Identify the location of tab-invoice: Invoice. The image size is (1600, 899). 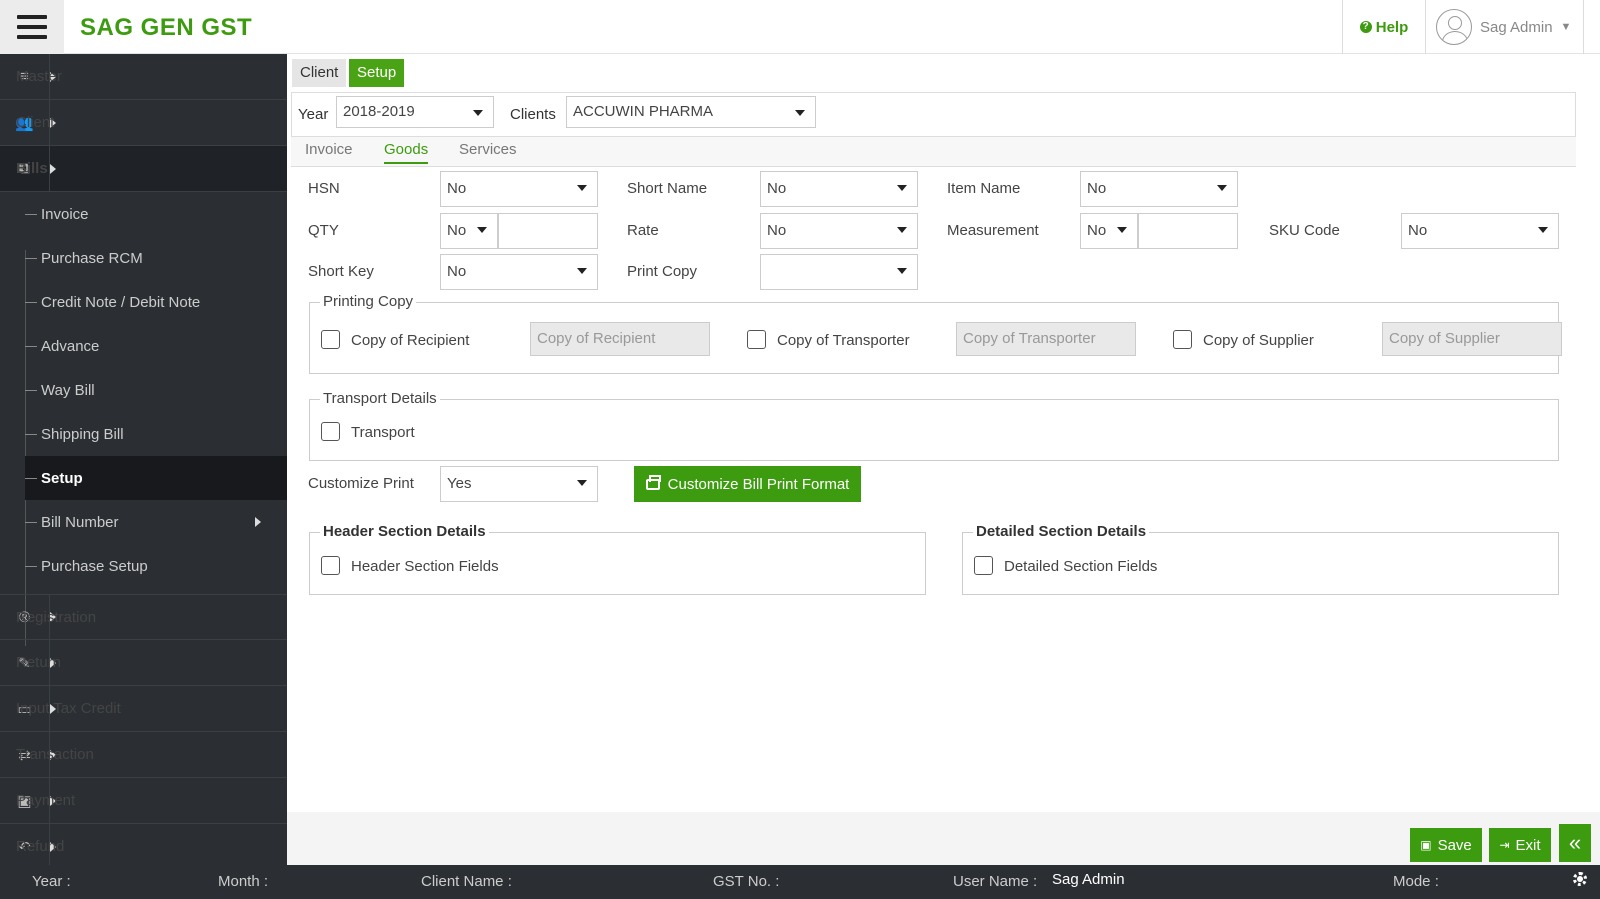
(329, 151).